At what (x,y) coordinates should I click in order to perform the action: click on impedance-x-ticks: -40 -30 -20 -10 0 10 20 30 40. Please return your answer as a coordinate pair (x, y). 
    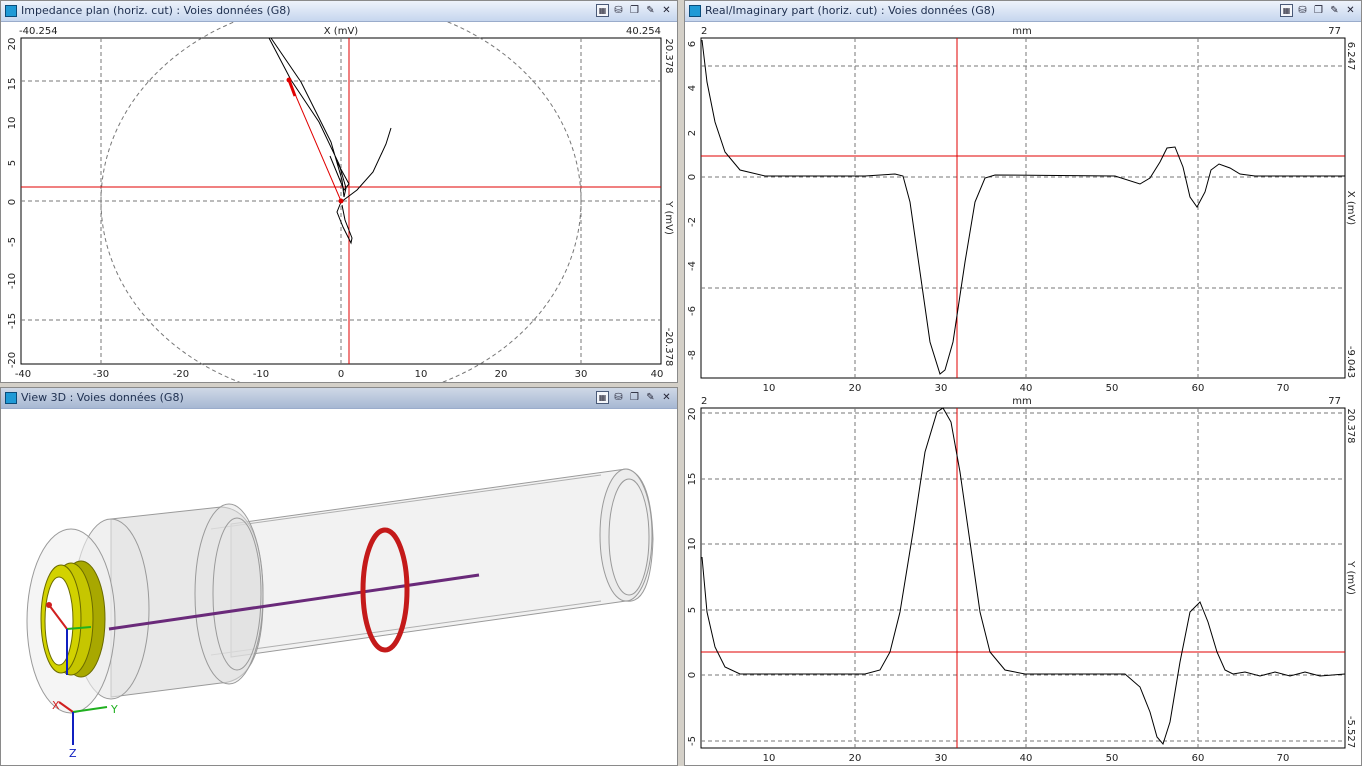
    Looking at the image, I should click on (339, 374).